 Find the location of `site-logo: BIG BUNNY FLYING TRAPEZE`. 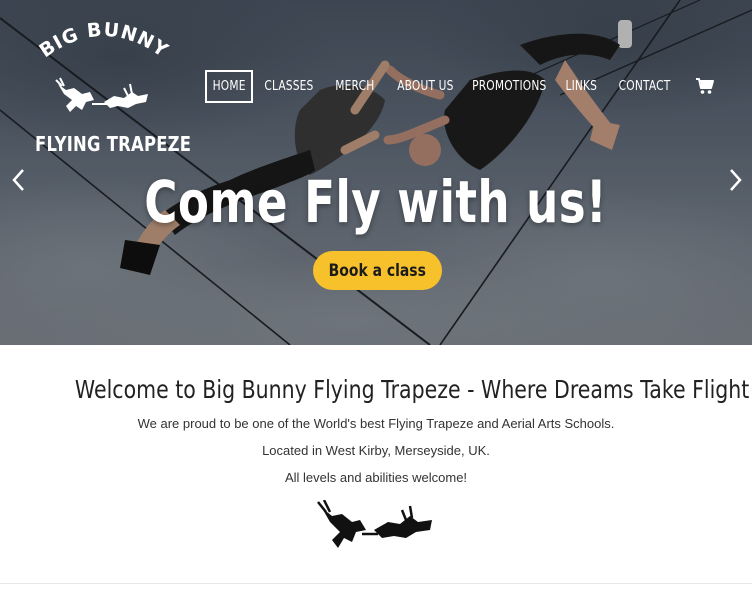

site-logo: BIG BUNNY FLYING TRAPEZE is located at coordinates (109, 89).